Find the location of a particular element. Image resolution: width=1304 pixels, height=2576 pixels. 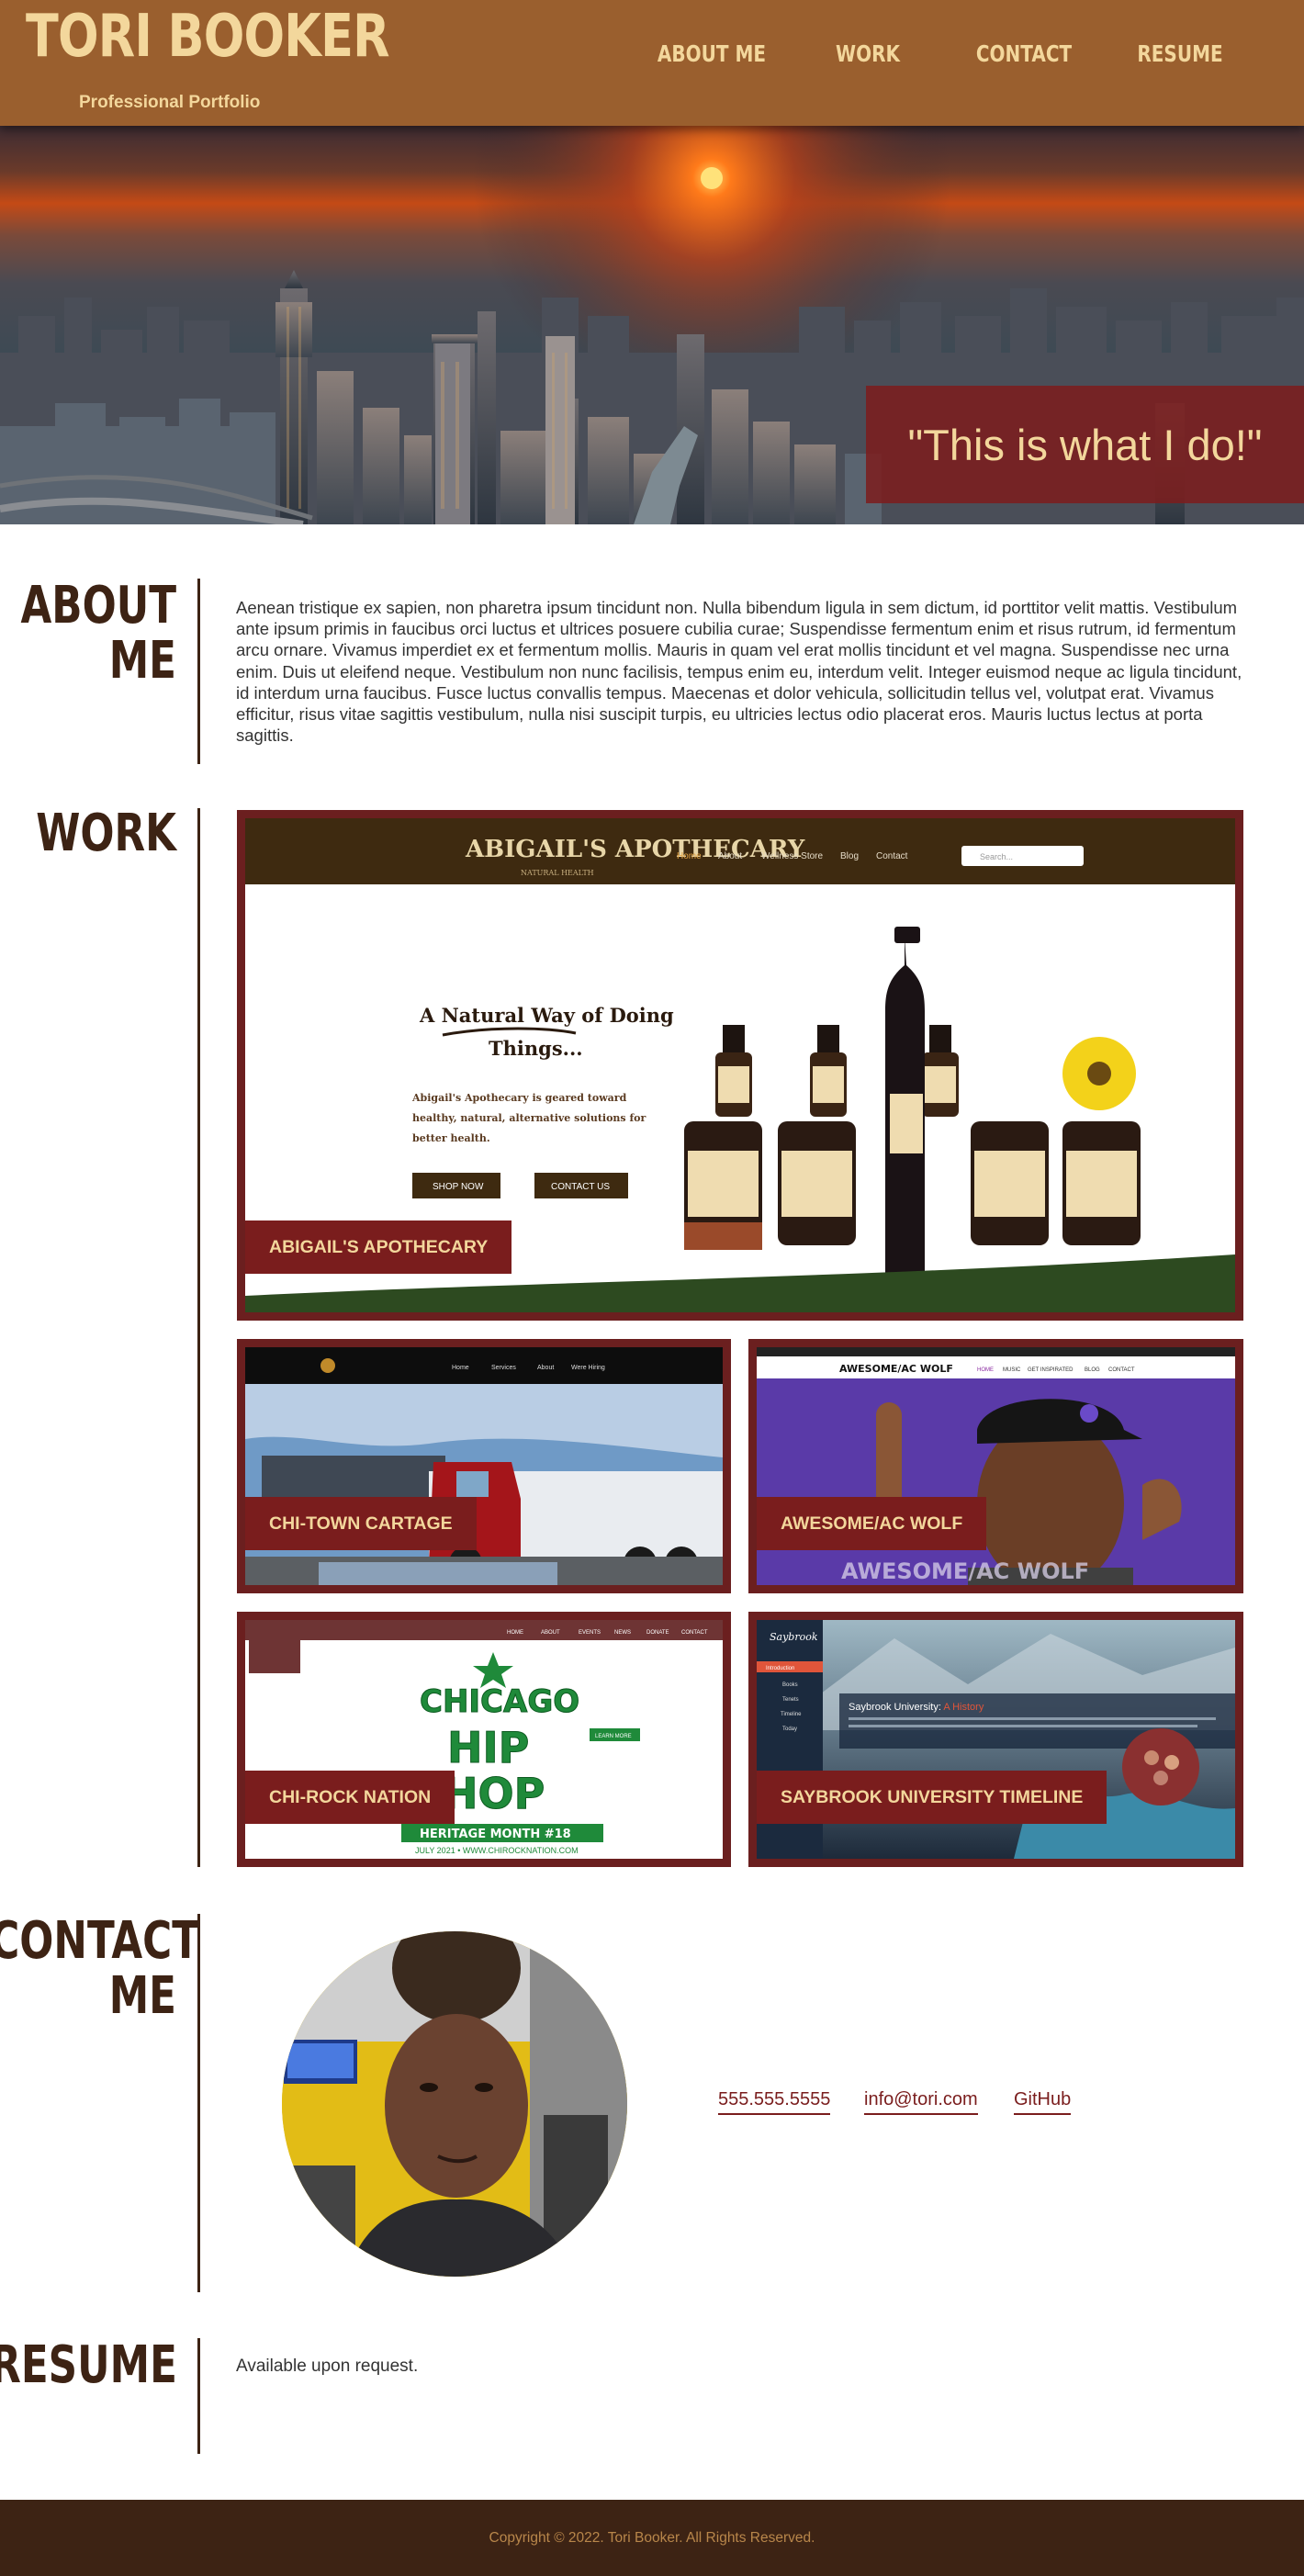

chirock-learn-more: LEARN MORE is located at coordinates (613, 1736).